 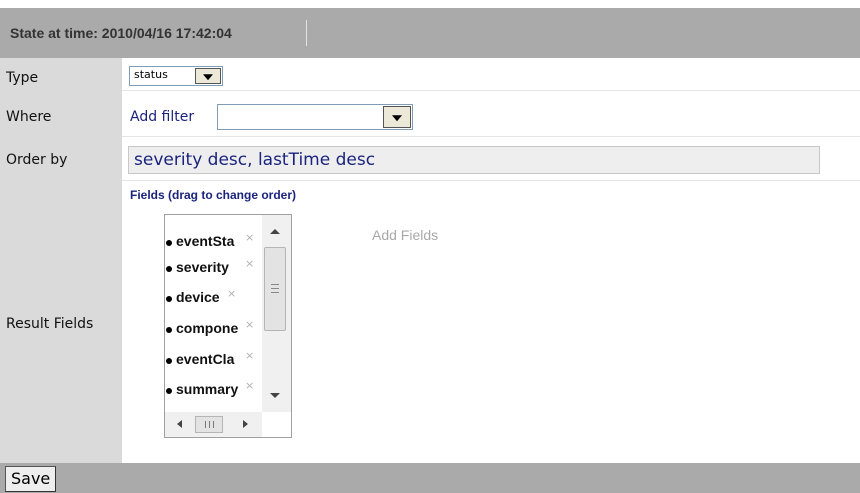 I want to click on field-name: device, so click(x=198, y=297).